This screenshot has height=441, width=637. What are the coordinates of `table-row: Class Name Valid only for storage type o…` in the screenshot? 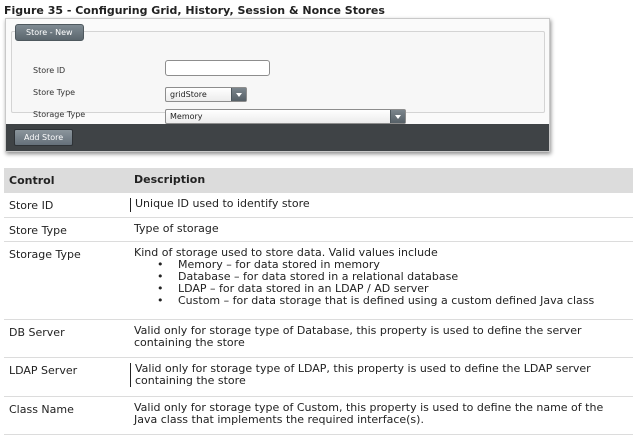 It's located at (318, 416).